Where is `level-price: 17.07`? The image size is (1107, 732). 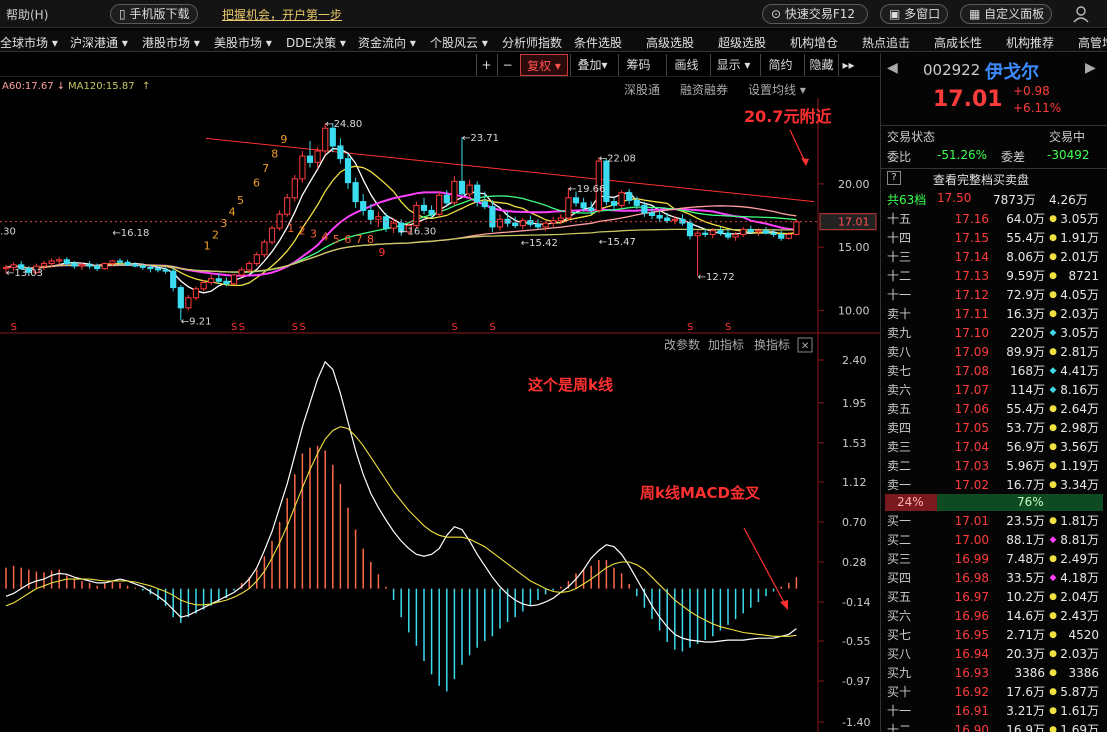
level-price: 17.07 is located at coordinates (971, 390).